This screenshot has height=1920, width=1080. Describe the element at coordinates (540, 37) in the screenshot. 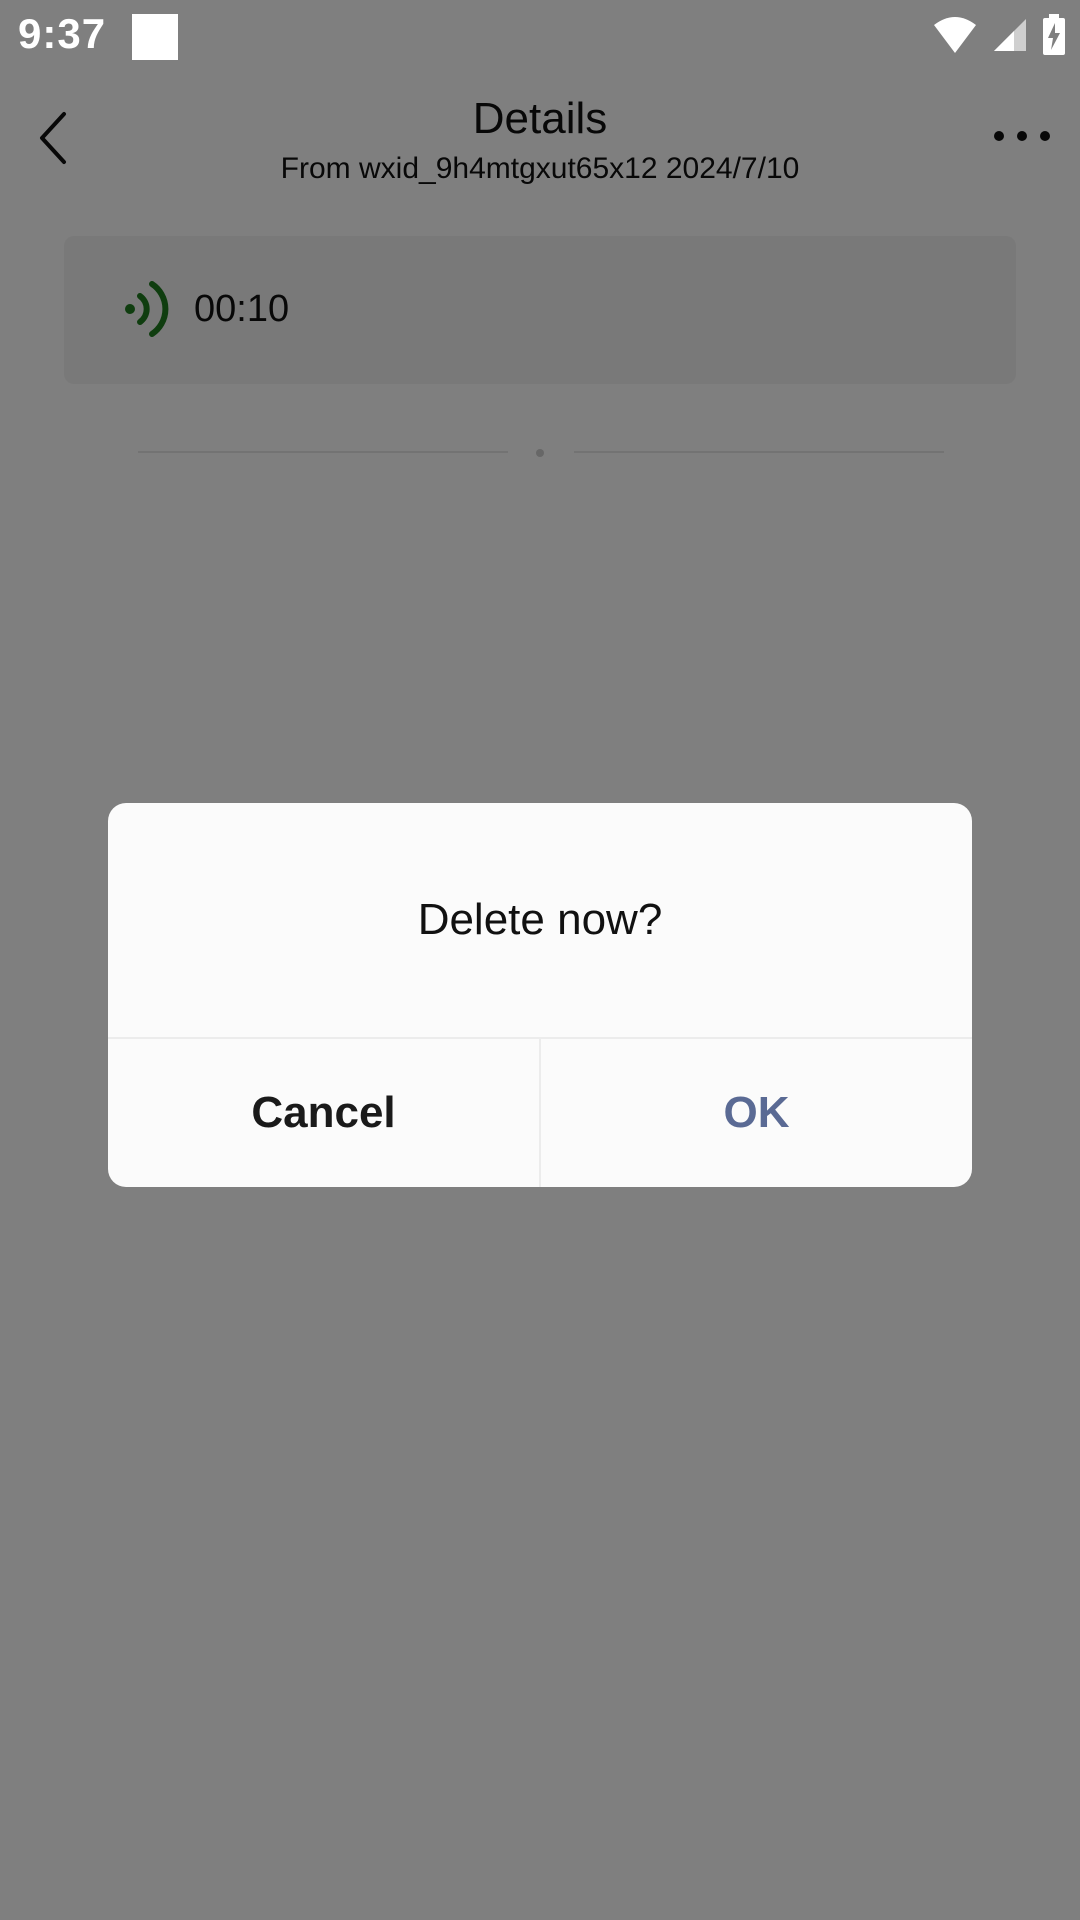

I see `status-bar: 9:37` at that location.